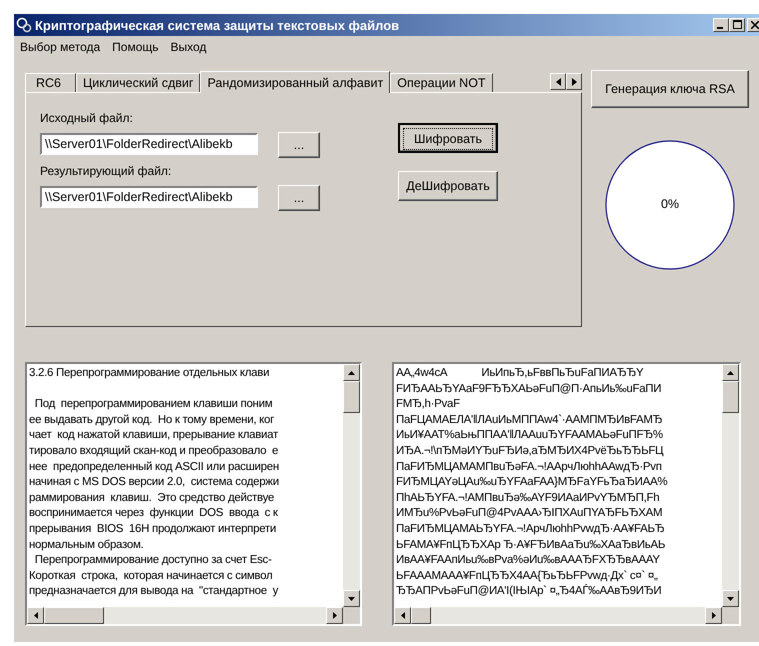 The image size is (759, 646). What do you see at coordinates (529, 592) in the screenshot?
I see `text-line: ЂЂAПPvЬәFuП@ИA'I(IЊIAp` ¤„Ђ4AЃ‰AAвЂ9ИЂИ` at bounding box center [529, 592].